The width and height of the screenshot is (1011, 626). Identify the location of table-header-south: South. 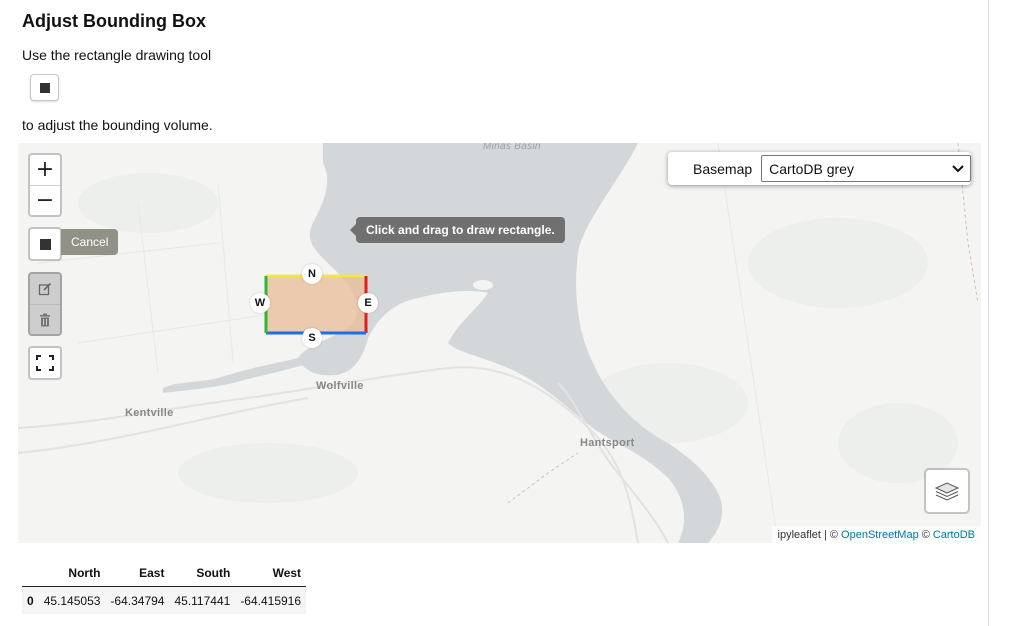
(213, 573).